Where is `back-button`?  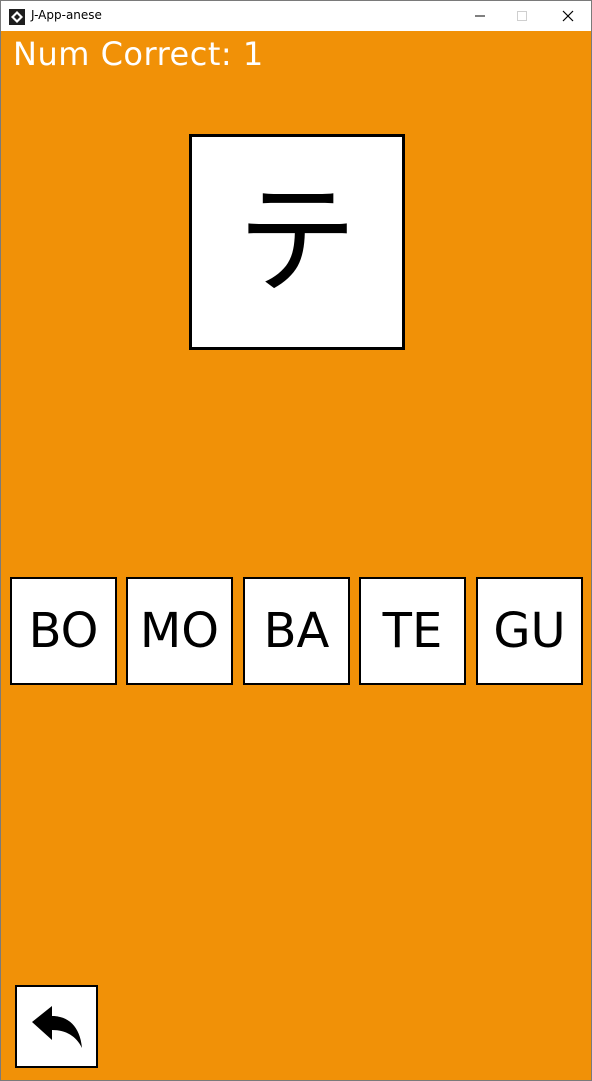 back-button is located at coordinates (56, 1026).